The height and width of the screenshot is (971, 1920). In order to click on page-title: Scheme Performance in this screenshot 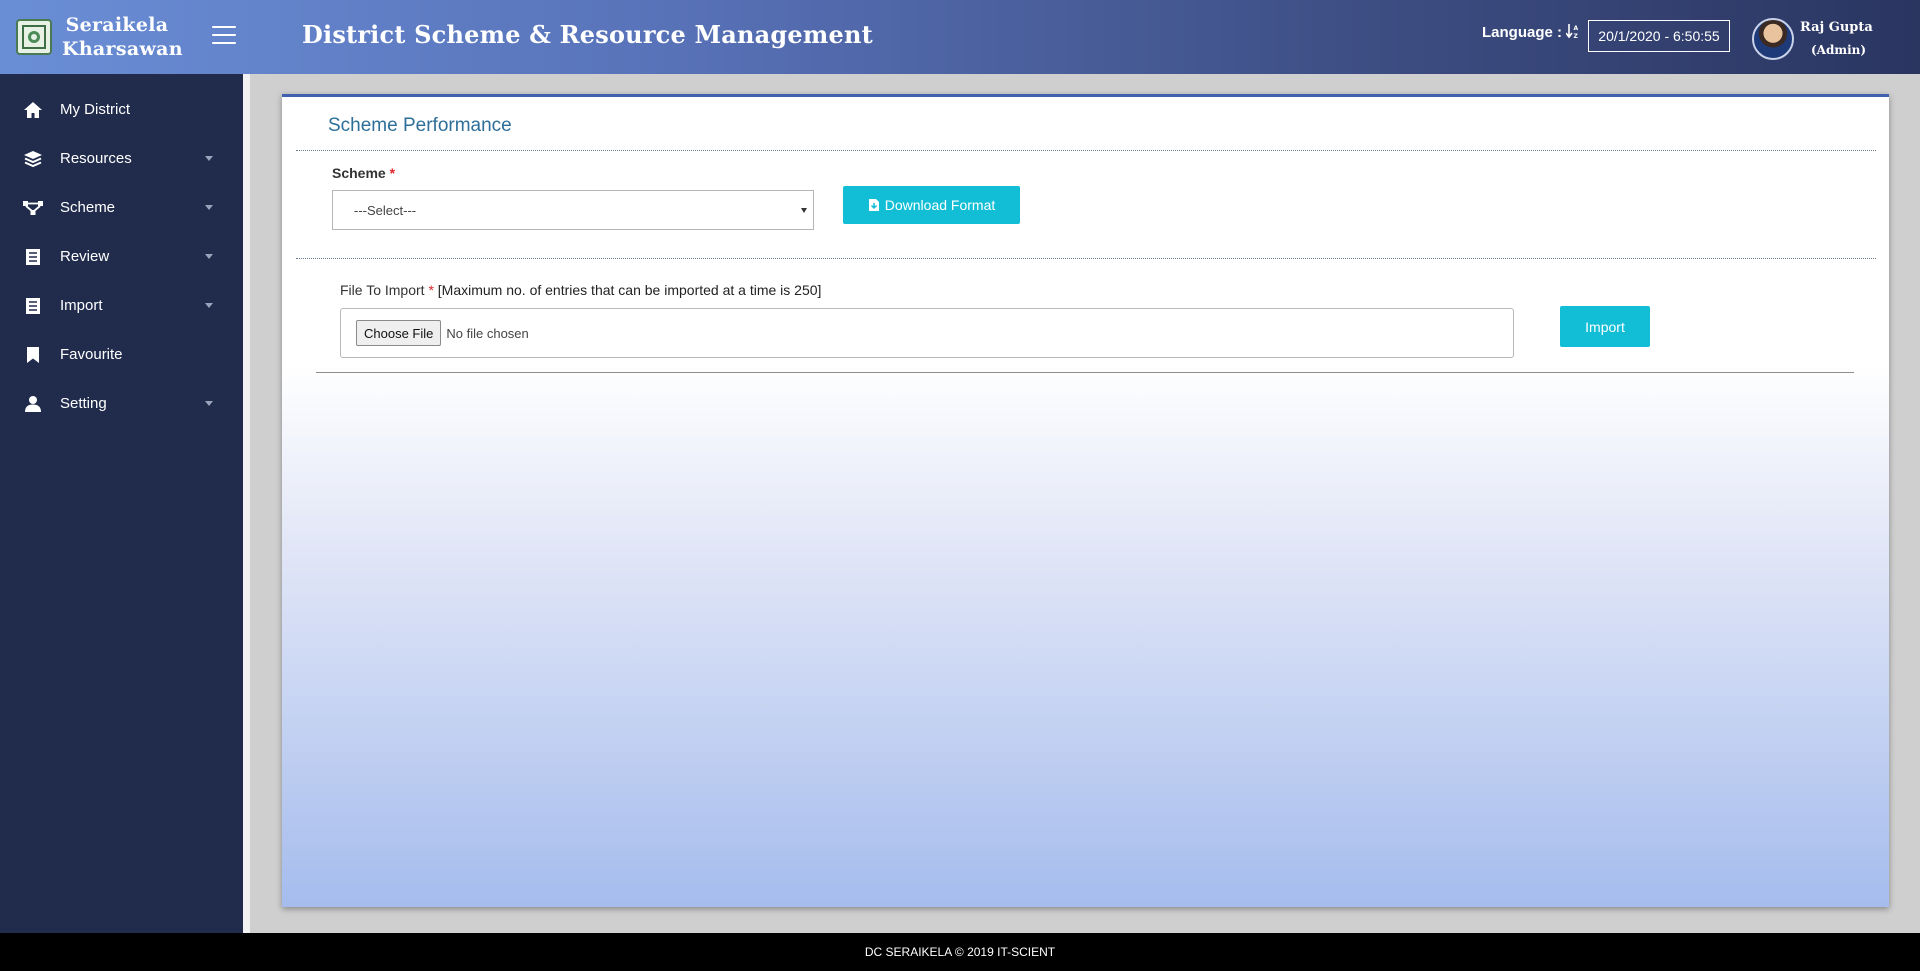, I will do `click(420, 125)`.